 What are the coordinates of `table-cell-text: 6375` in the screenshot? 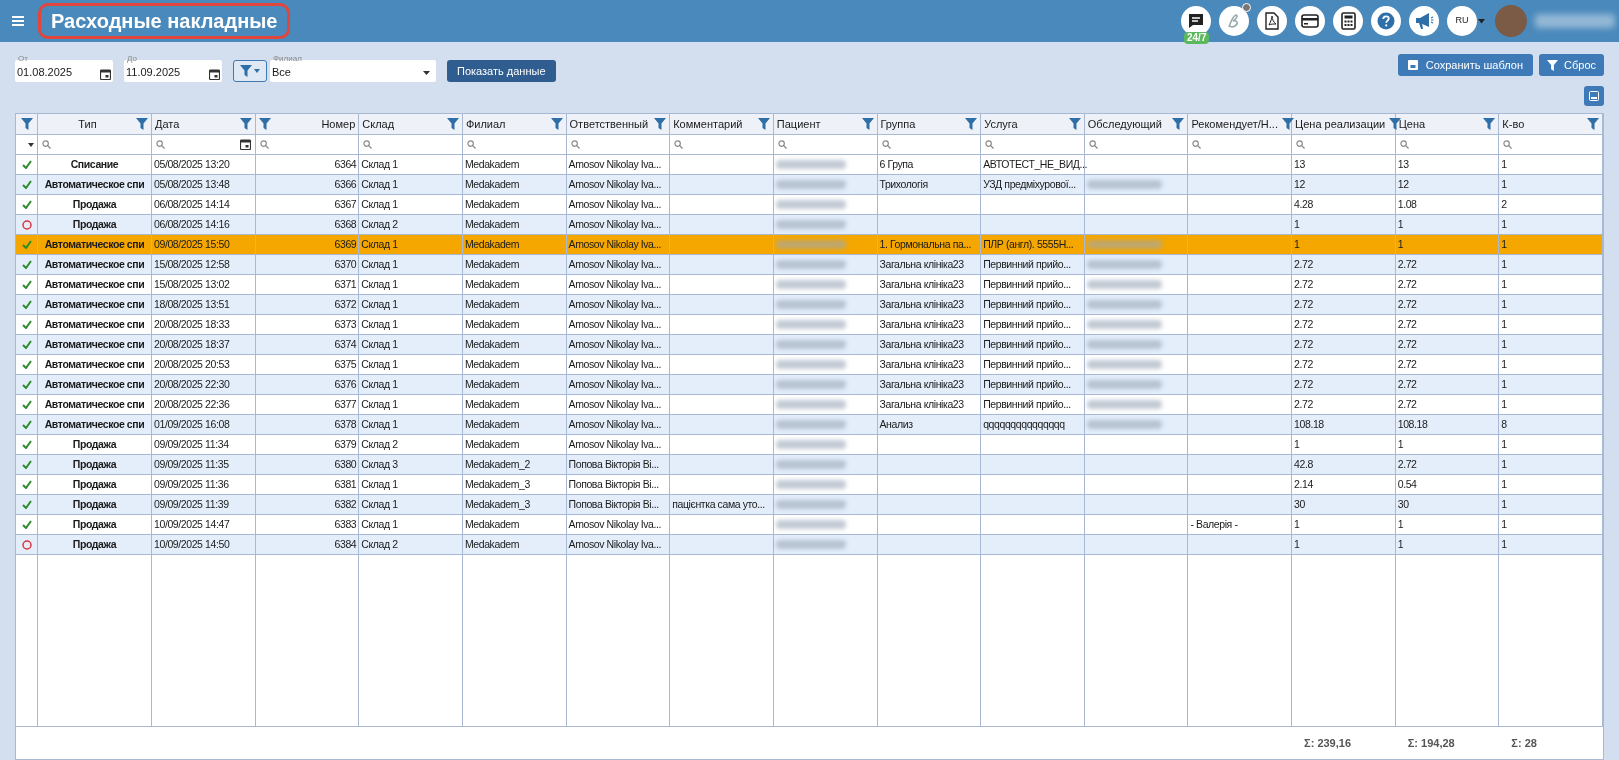 It's located at (345, 364).